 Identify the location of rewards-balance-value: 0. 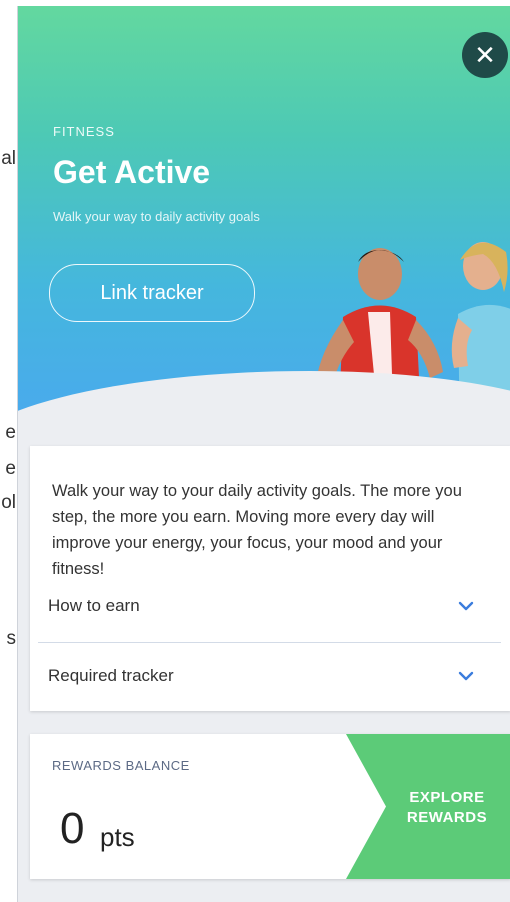
(72, 828).